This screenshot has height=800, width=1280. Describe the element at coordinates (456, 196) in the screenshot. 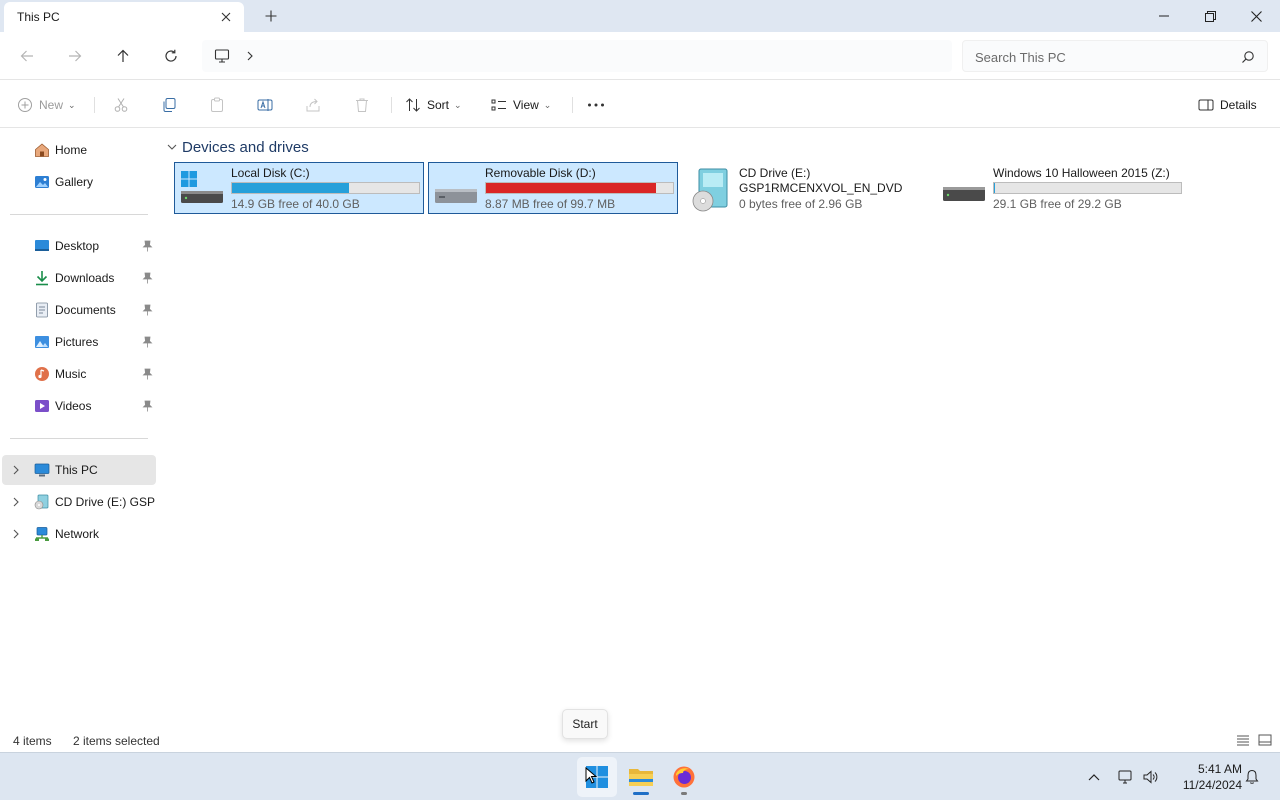

I see `removable-drive-icon` at that location.